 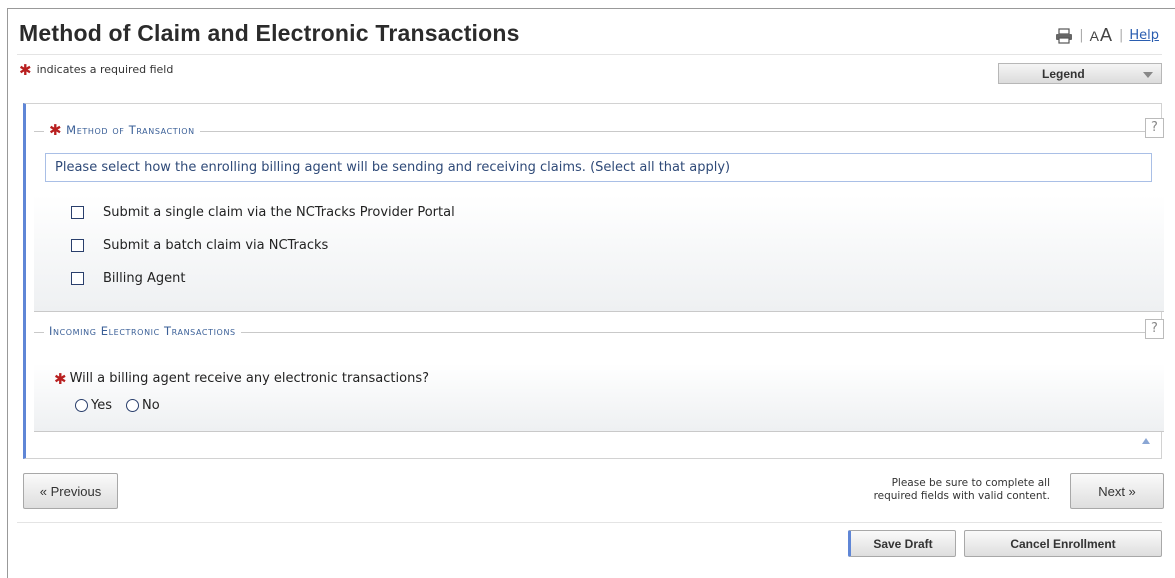 I want to click on section-title: ✱ Method of Transaction, so click(x=122, y=130).